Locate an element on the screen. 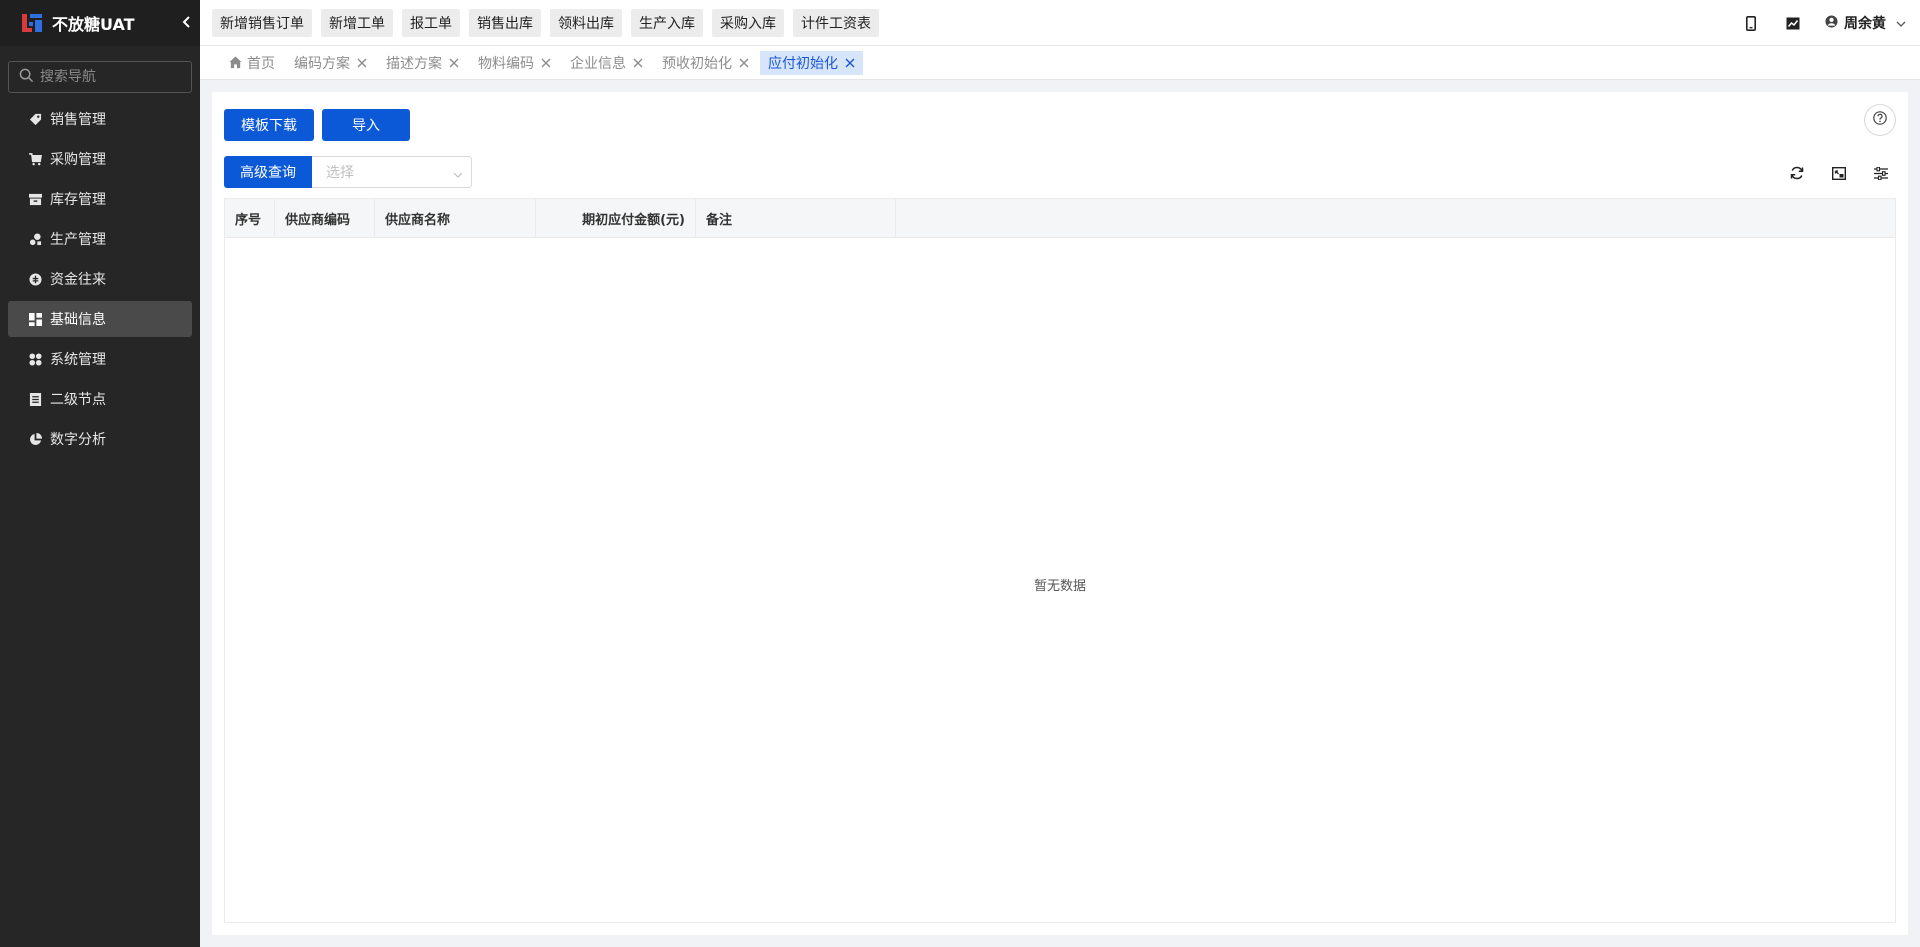 This screenshot has height=947, width=1920. sidebar-item-label: 系统管理 is located at coordinates (78, 360).